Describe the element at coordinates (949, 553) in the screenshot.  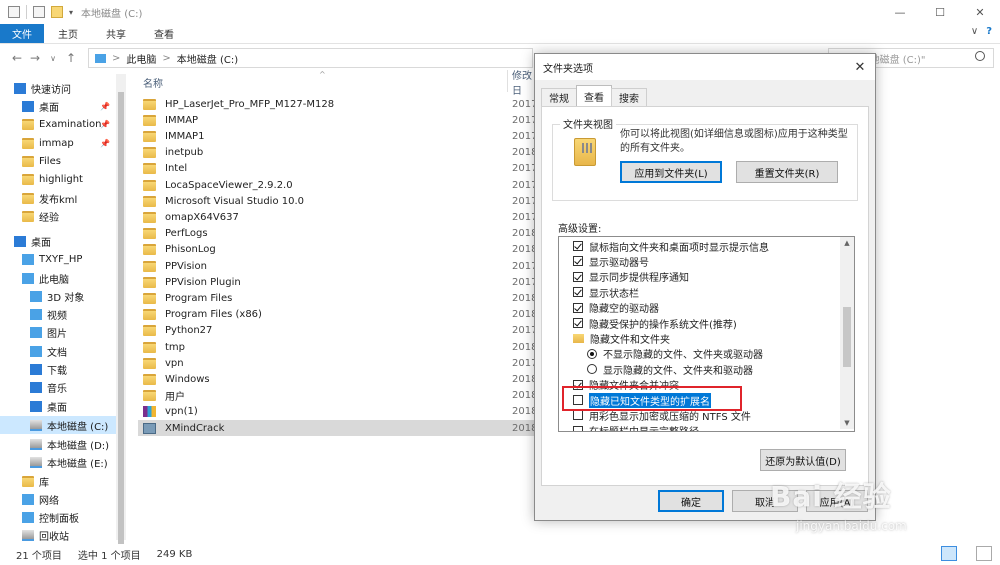
I see `details-view-icon` at that location.